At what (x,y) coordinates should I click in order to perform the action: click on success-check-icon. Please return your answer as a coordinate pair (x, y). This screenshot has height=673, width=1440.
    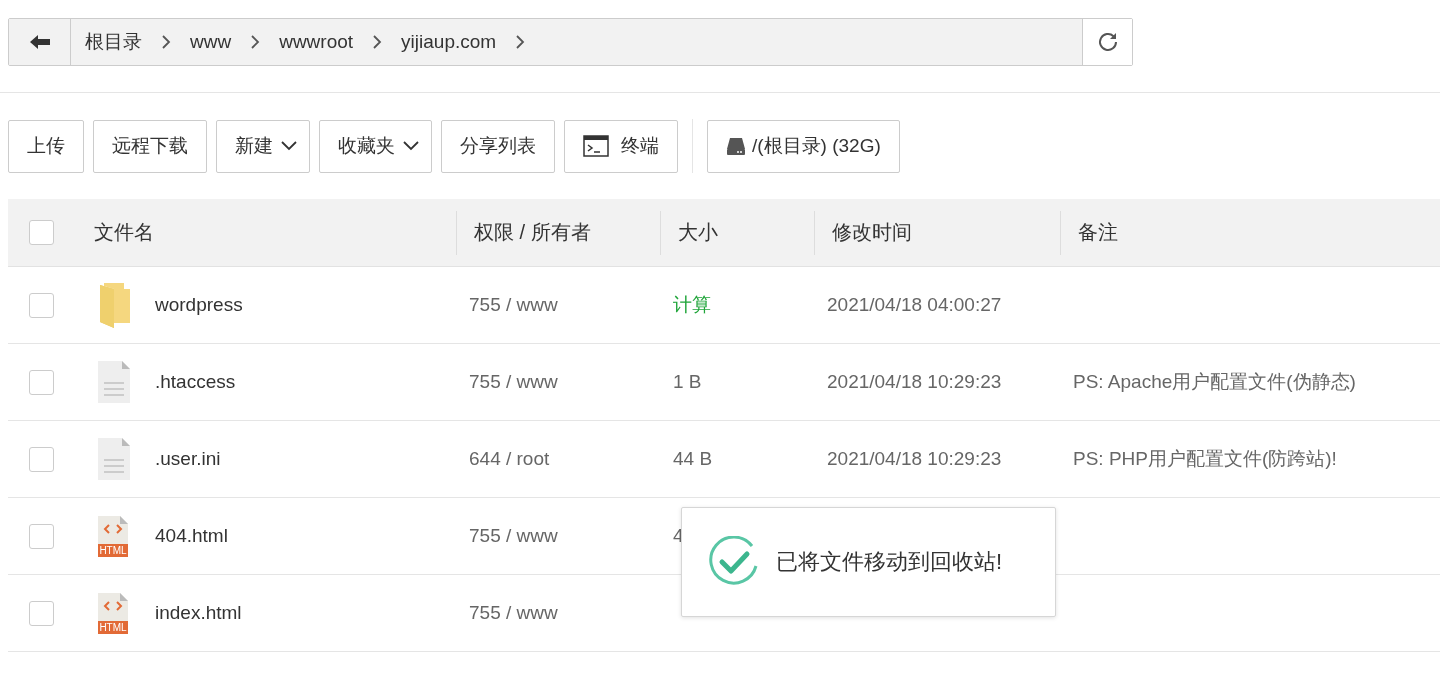
    Looking at the image, I should click on (734, 562).